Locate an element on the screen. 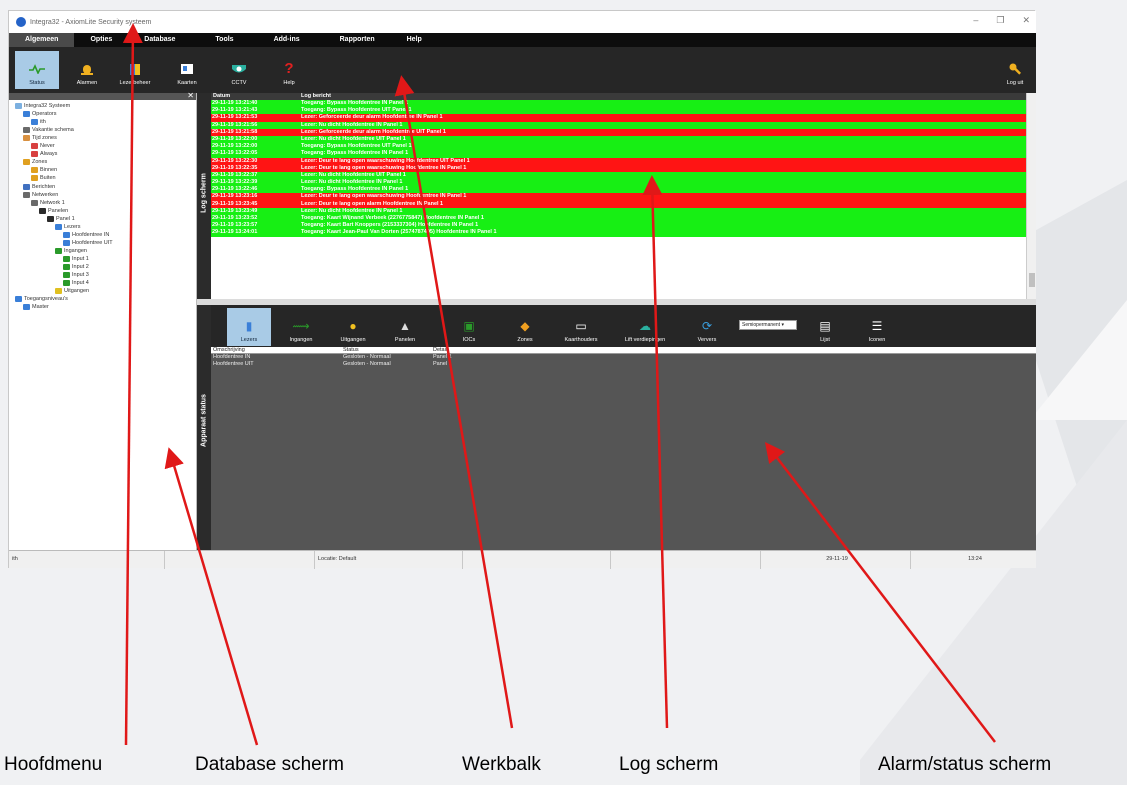 This screenshot has width=1127, height=785. tree-node: Toegangsniveau's is located at coordinates (41, 299).